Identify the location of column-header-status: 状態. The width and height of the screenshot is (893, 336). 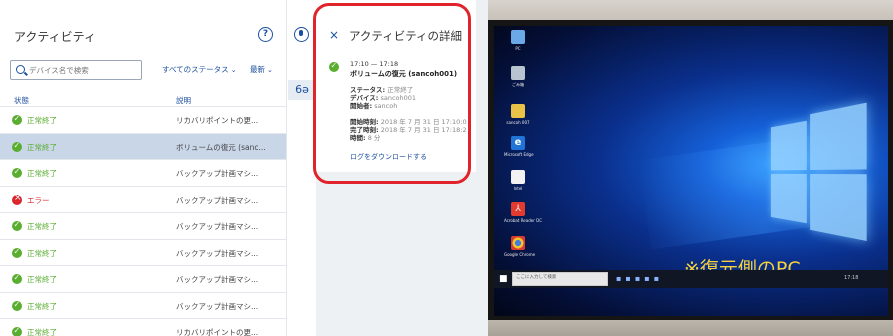
(21, 100).